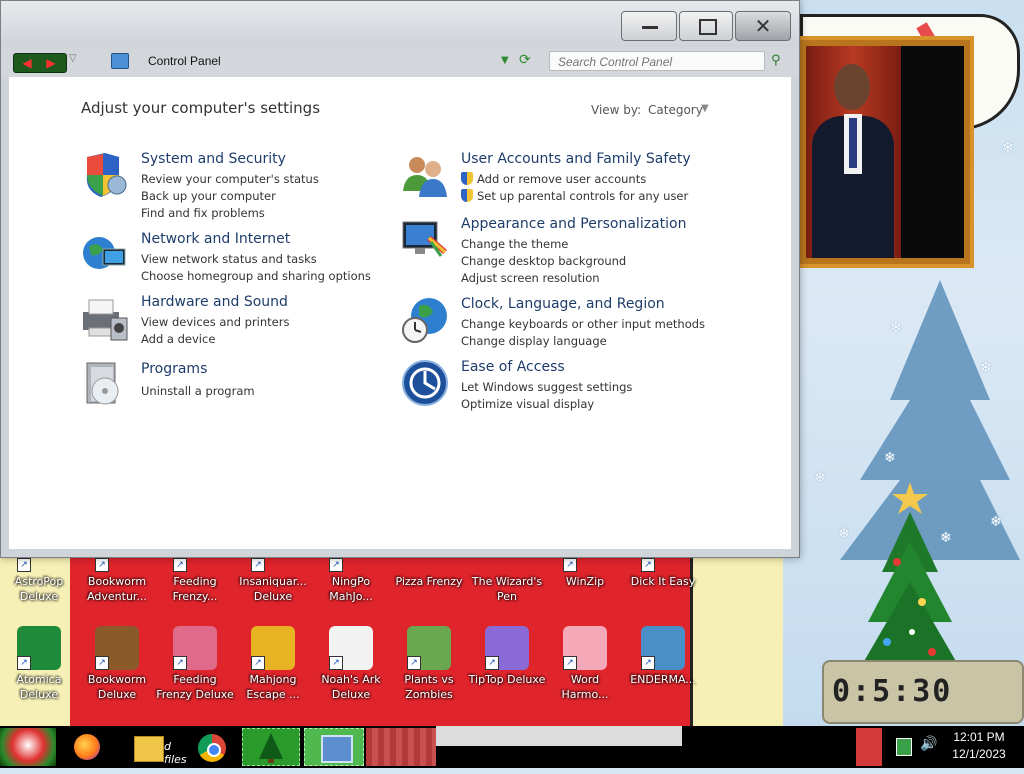  I want to click on address-bar: Control Panel, so click(184, 61).